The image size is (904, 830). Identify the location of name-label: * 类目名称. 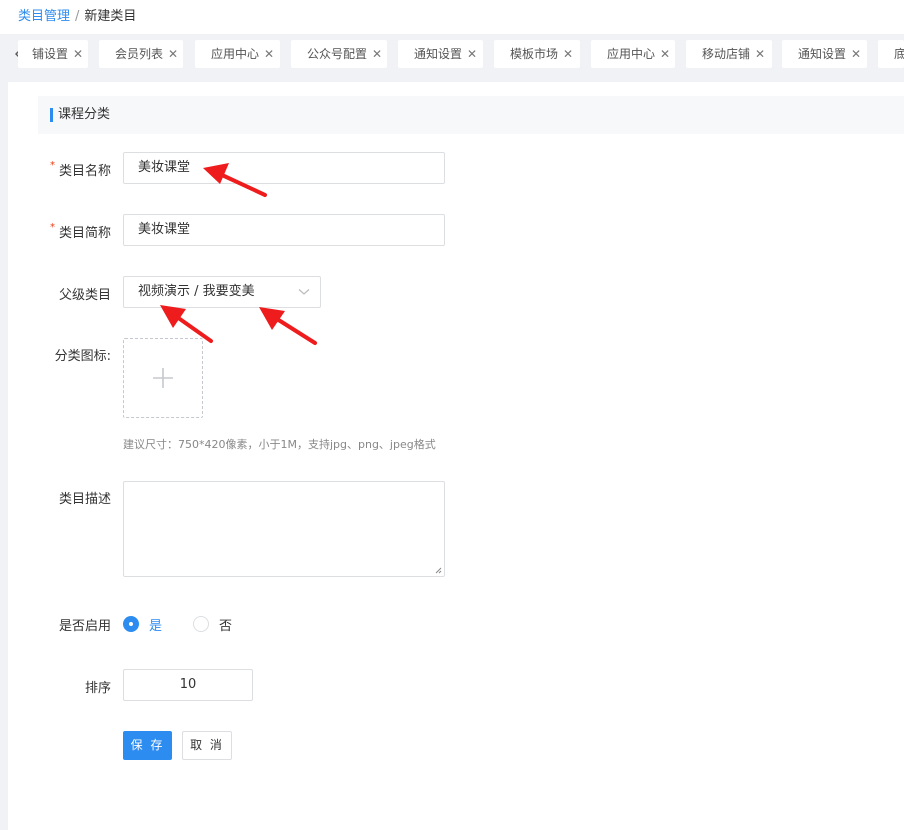
(80, 169).